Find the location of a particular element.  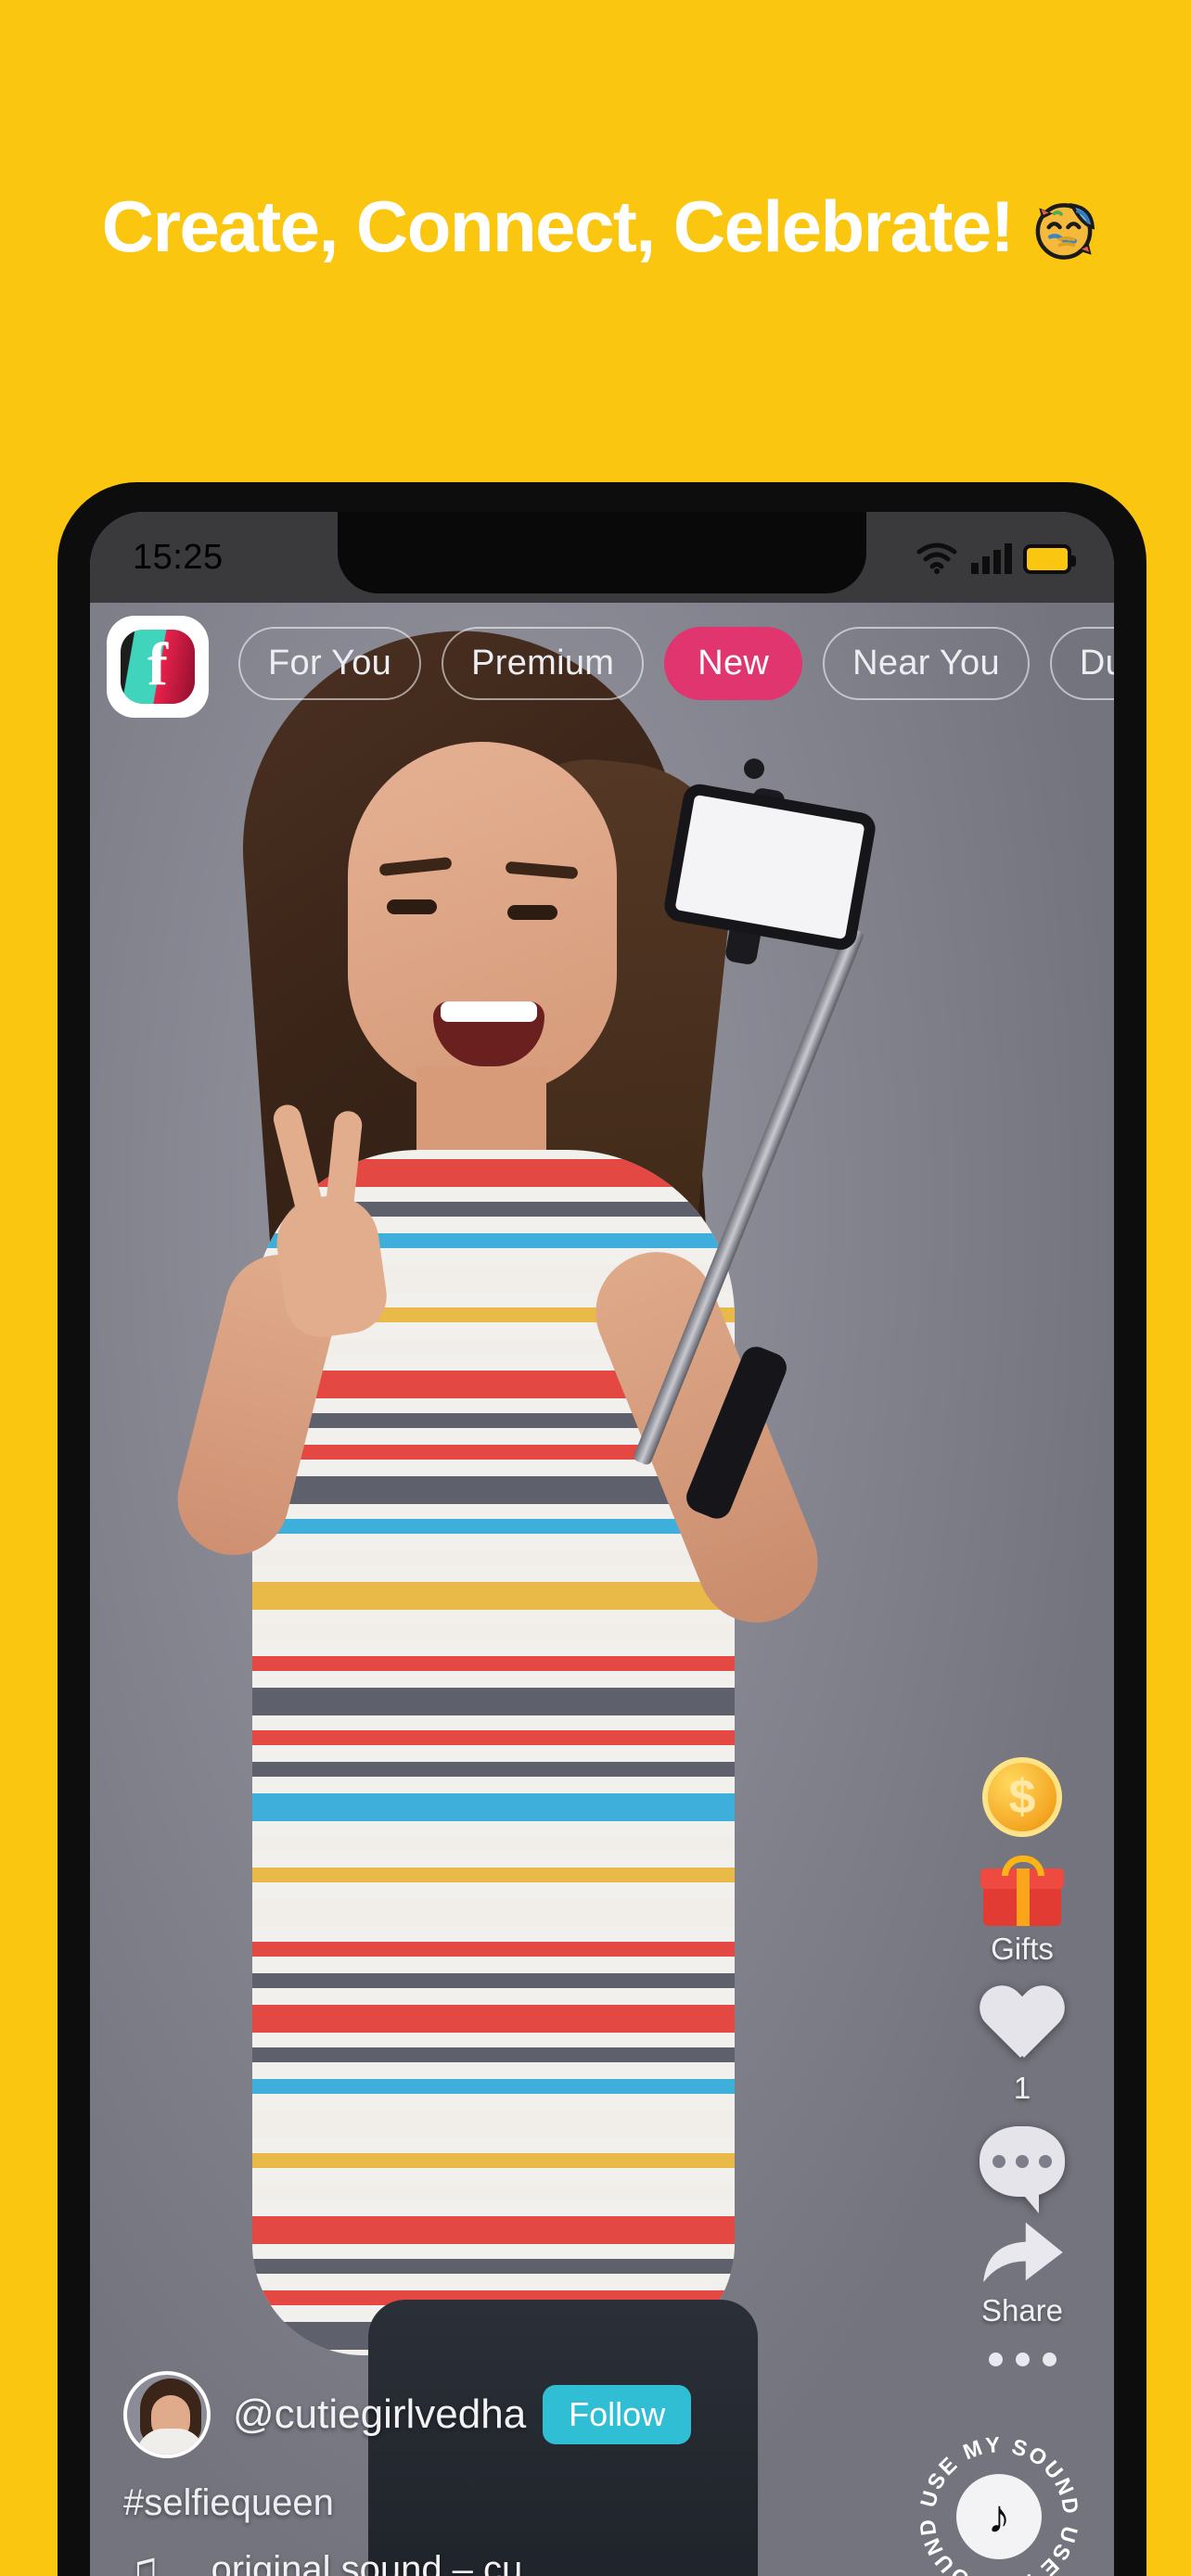

app-logo-icon is located at coordinates (158, 667).